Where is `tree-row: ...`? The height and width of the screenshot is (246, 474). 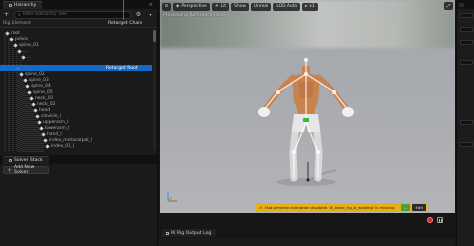 tree-row: ... is located at coordinates (26, 57).